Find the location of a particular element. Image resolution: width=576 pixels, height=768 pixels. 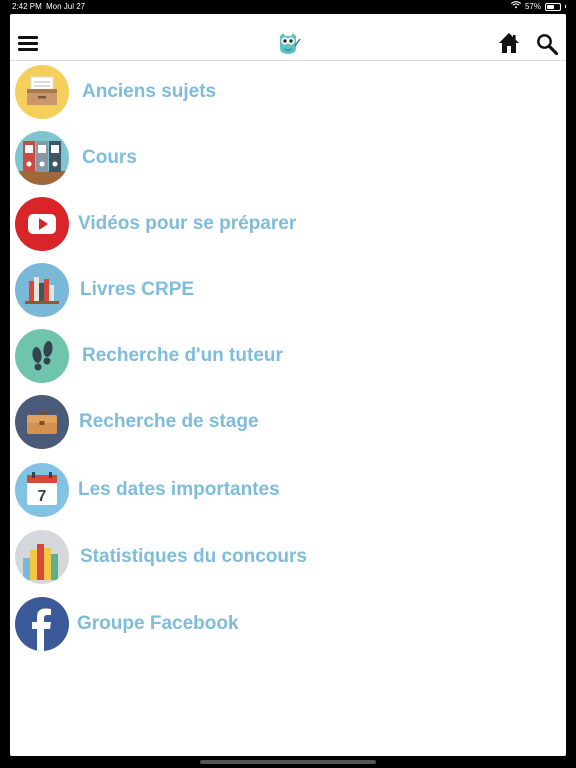

menu-item-statistiques: Statistiques du concours is located at coordinates (288, 557).